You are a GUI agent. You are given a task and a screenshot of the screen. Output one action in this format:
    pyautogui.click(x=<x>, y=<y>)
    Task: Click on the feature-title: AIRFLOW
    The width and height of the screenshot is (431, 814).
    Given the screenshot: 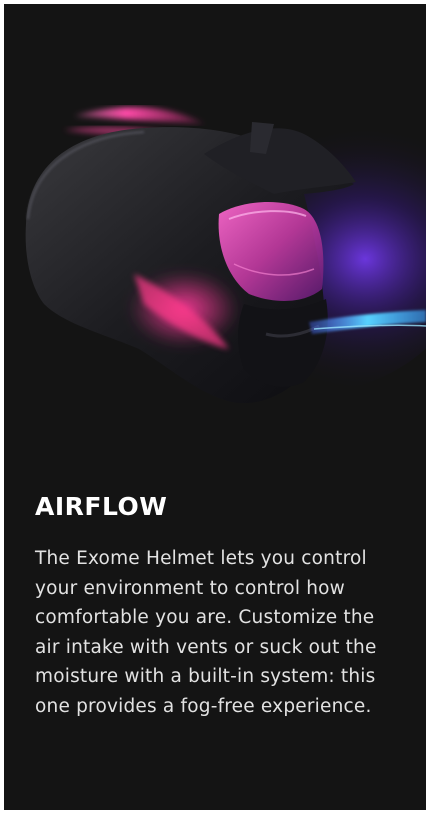 What is the action you would take?
    pyautogui.click(x=101, y=506)
    